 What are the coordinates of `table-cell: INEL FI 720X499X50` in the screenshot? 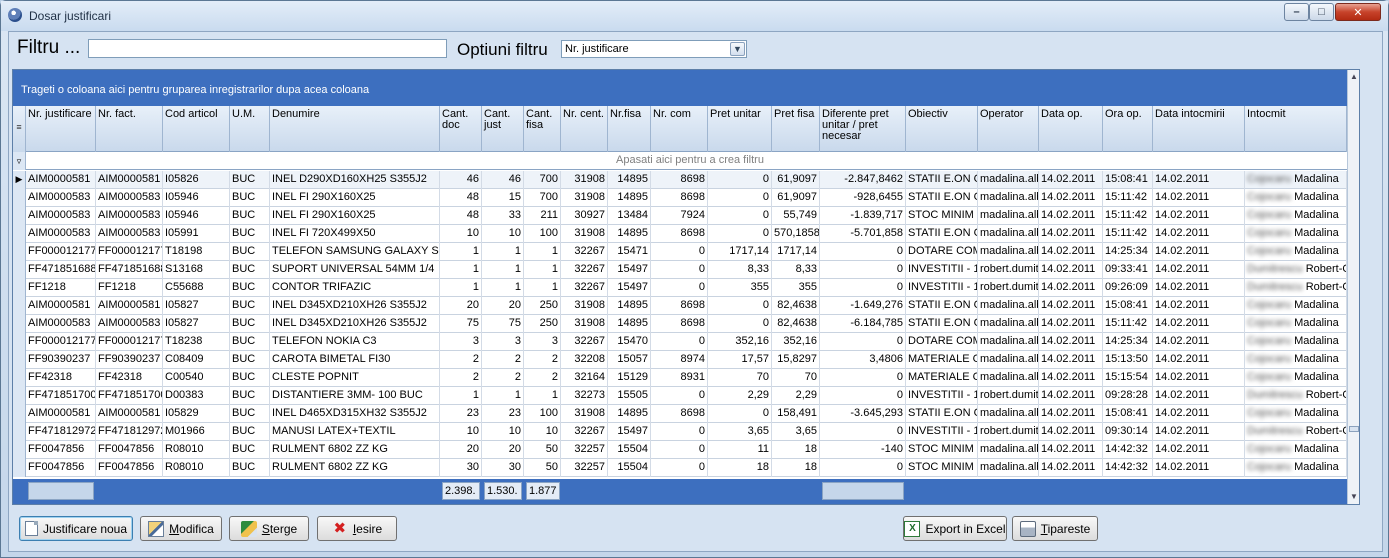 It's located at (355, 234).